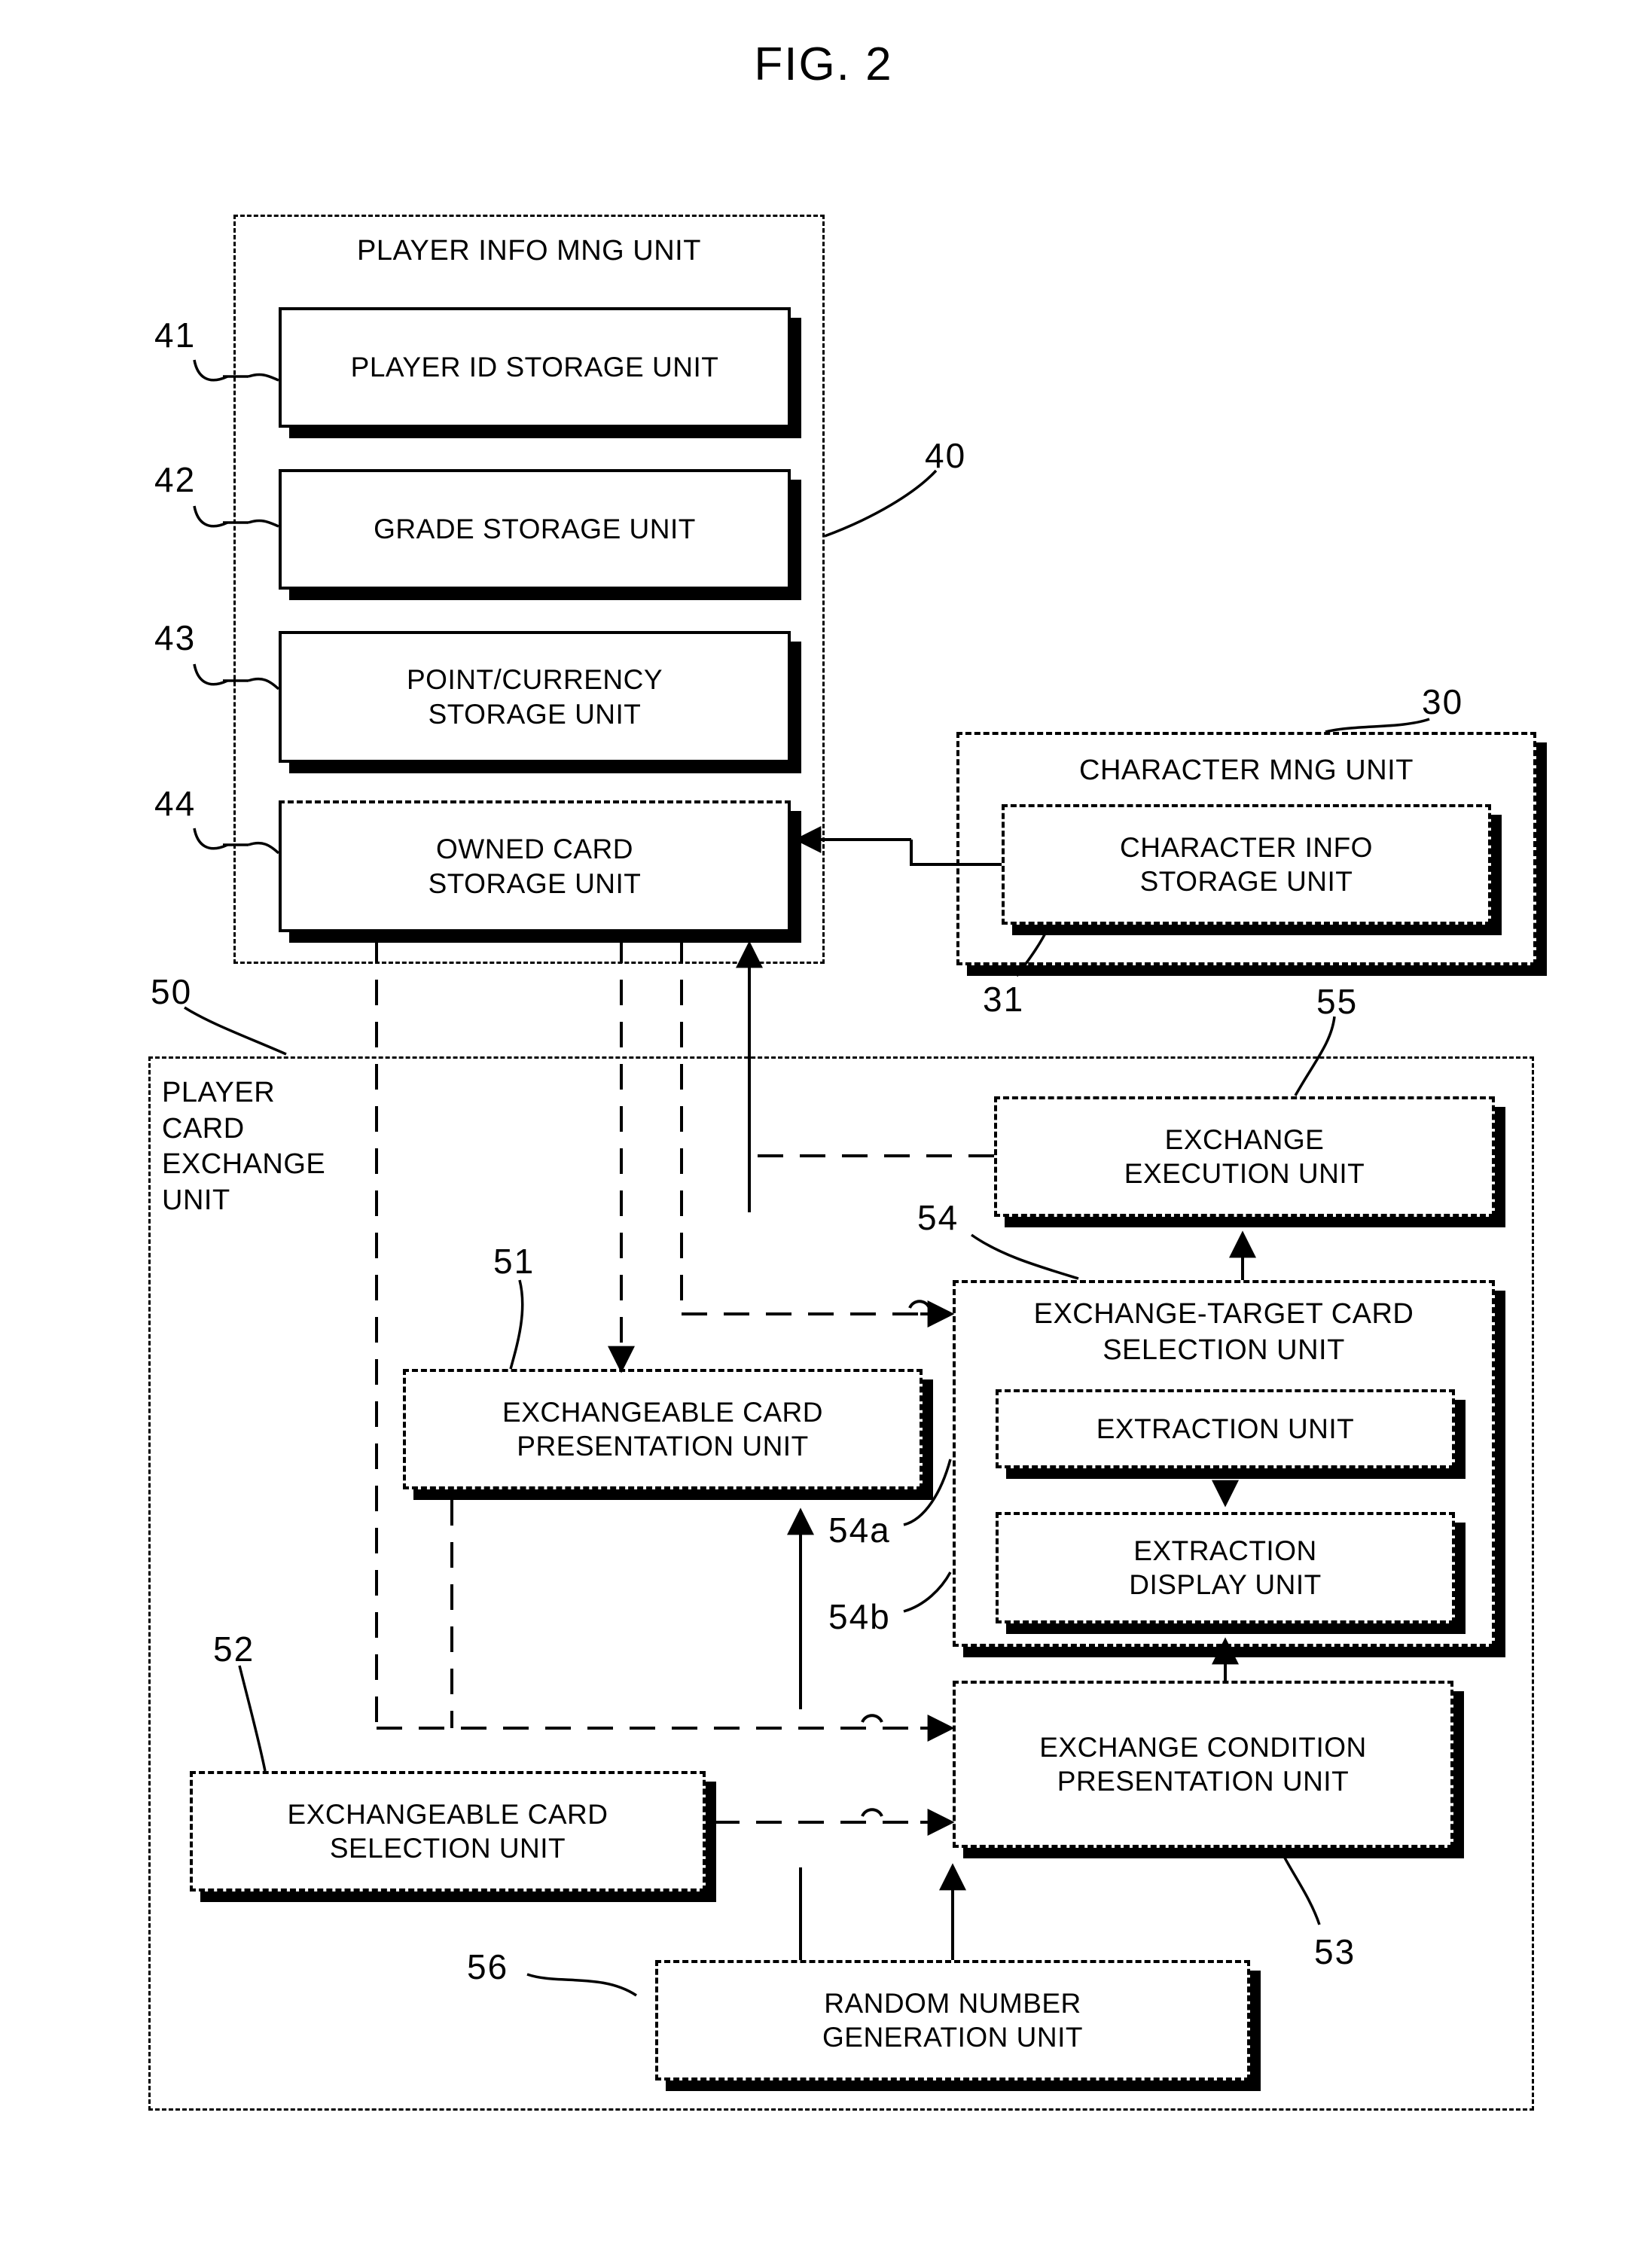  What do you see at coordinates (175, 638) in the screenshot?
I see `ref-43: 43` at bounding box center [175, 638].